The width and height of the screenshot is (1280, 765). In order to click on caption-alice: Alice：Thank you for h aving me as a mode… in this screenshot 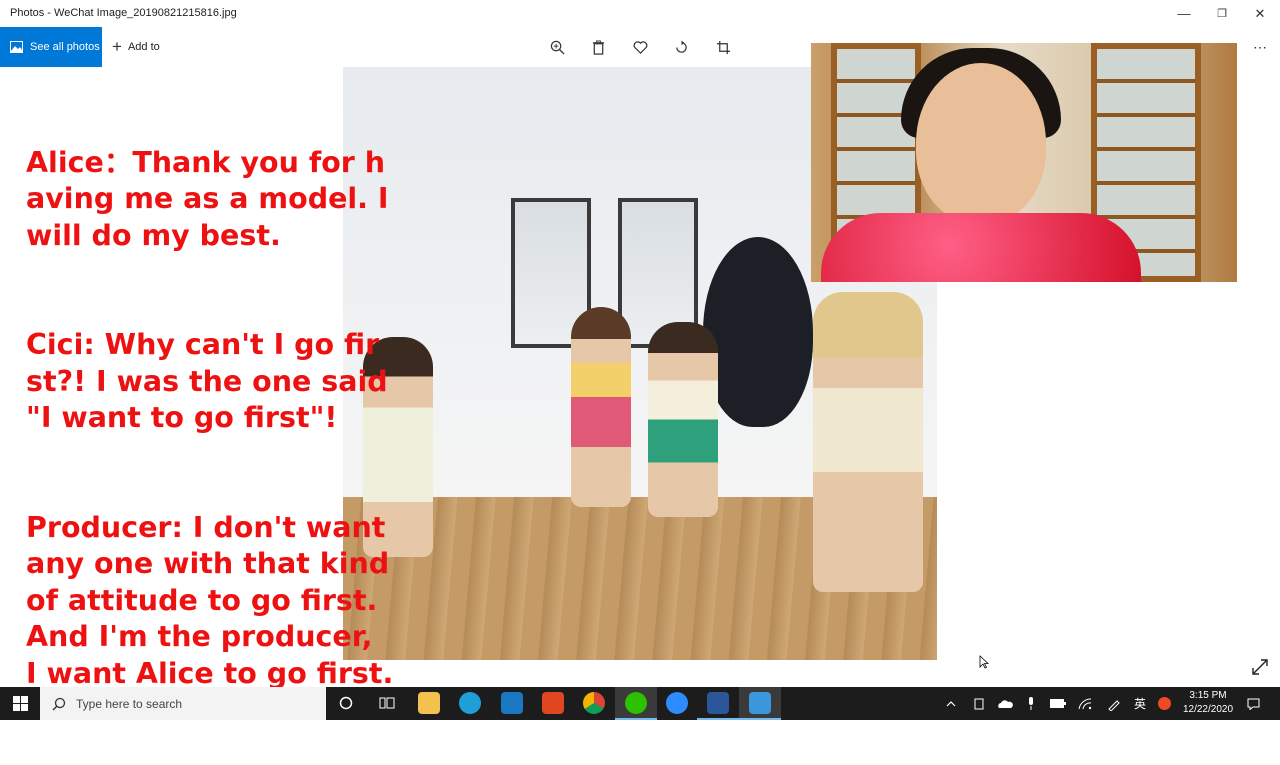, I will do `click(207, 198)`.